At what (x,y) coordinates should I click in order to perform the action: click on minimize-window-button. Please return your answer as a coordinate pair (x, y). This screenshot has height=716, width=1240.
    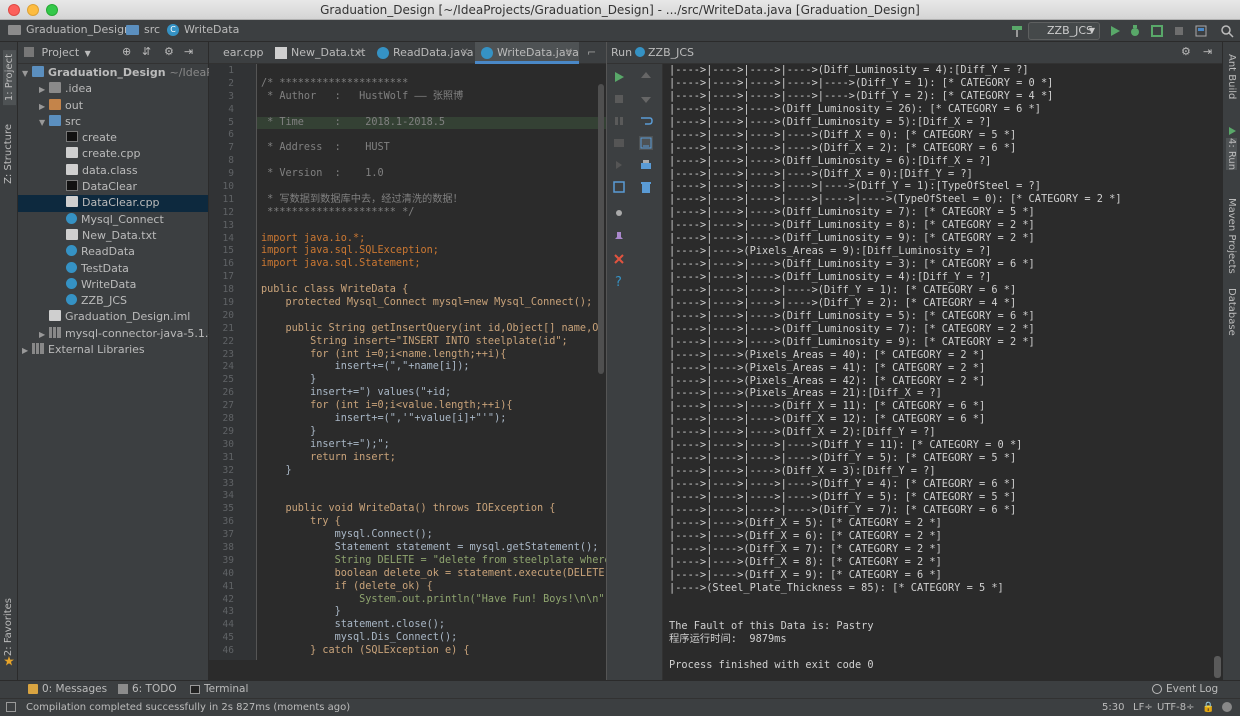
    Looking at the image, I should click on (33, 10).